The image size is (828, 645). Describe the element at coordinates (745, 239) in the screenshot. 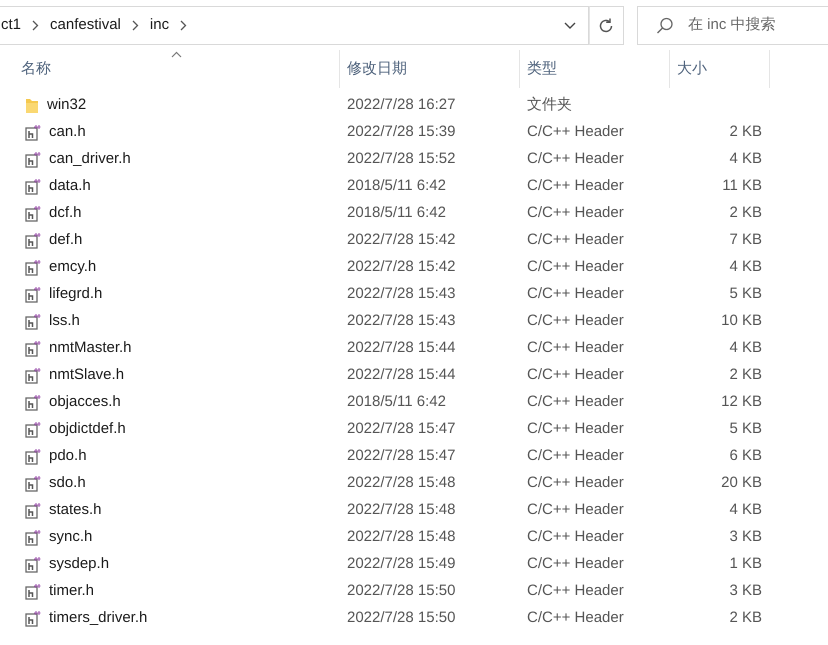

I see `file-size: 7 KB` at that location.